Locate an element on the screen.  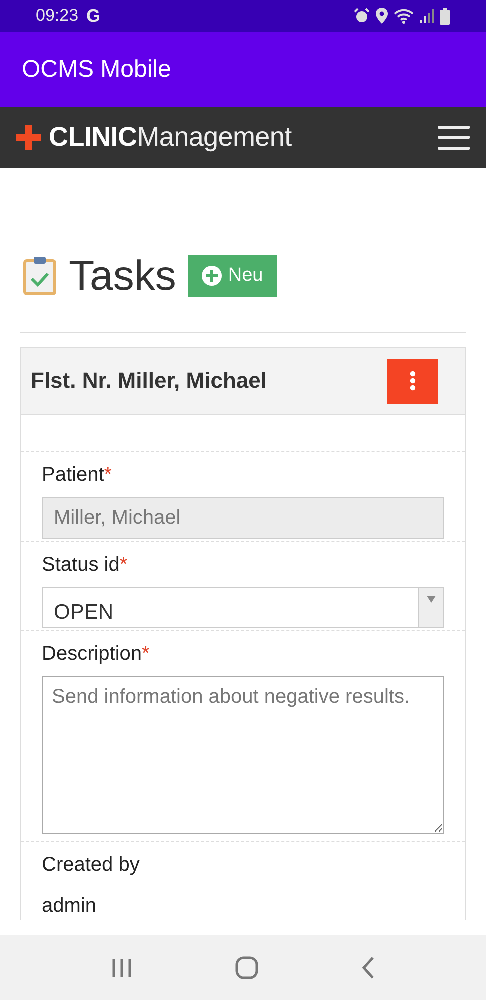
field-label: Status id* is located at coordinates (85, 565).